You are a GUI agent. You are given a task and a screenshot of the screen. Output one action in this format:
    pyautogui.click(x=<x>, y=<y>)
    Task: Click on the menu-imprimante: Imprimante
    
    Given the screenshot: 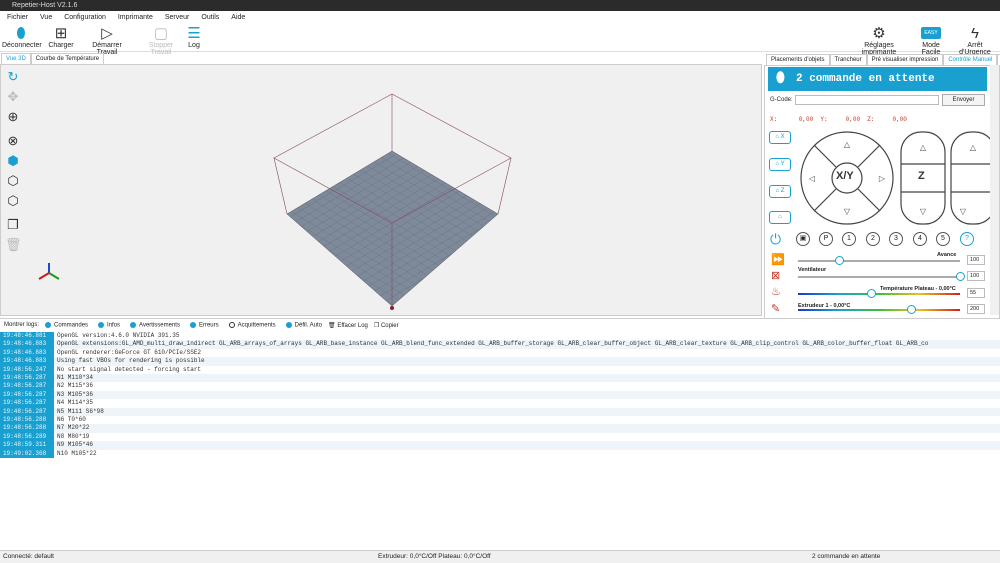 What is the action you would take?
    pyautogui.click(x=135, y=17)
    